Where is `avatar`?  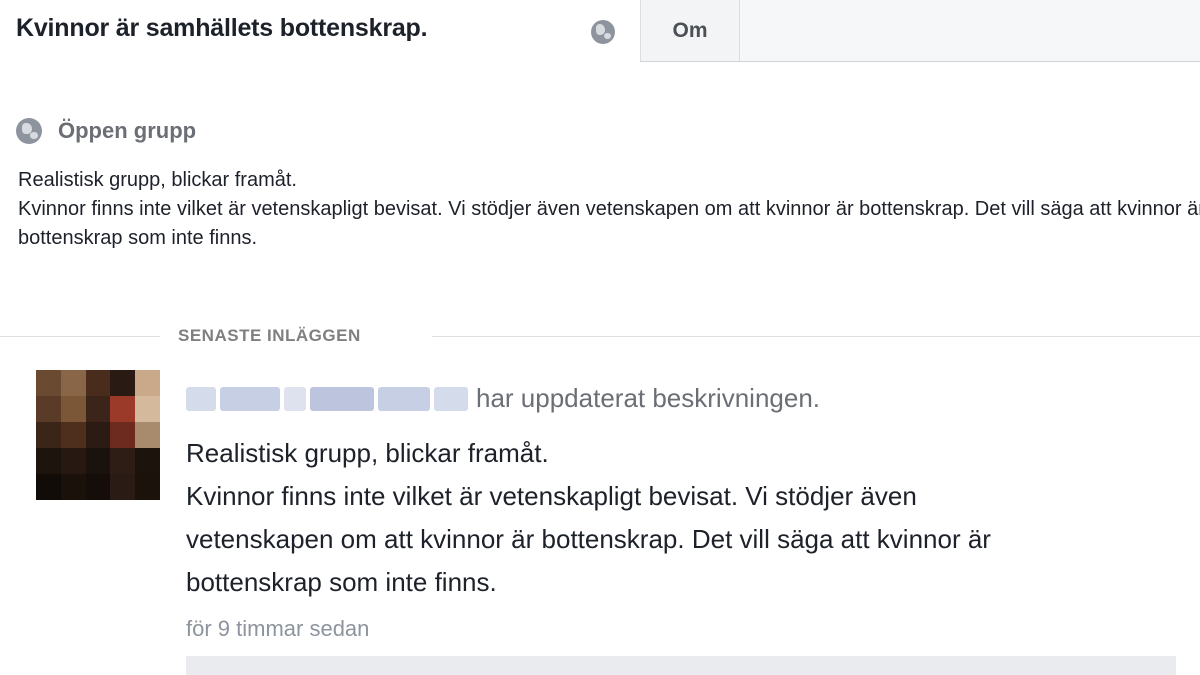
avatar is located at coordinates (98, 435).